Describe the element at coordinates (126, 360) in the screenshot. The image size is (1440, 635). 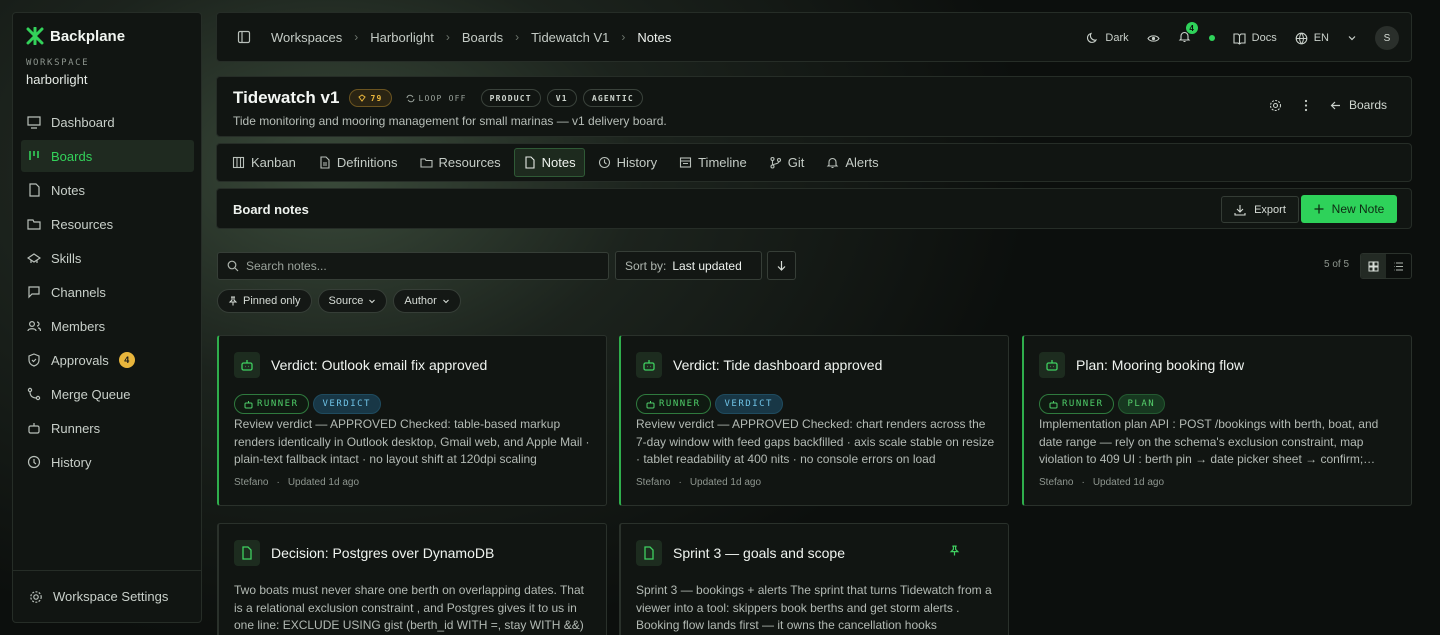
I see `approvals-badge: 4` at that location.